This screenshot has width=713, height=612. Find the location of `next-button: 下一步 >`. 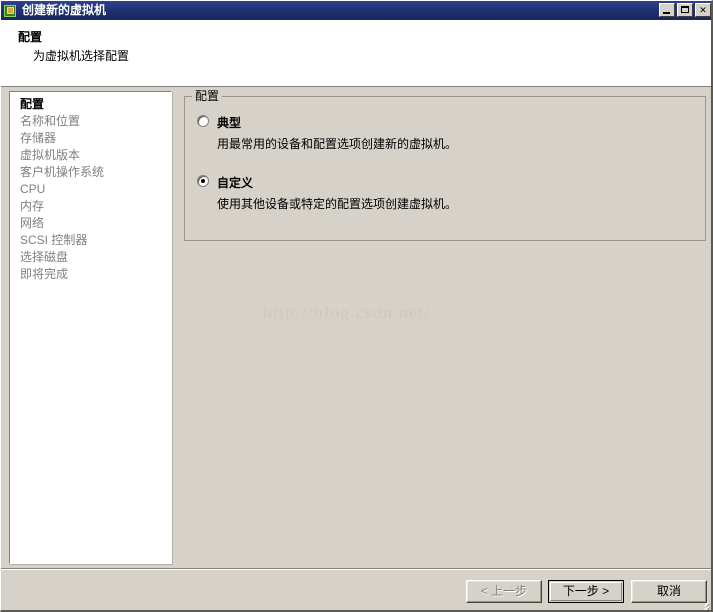

next-button: 下一步 > is located at coordinates (586, 591).